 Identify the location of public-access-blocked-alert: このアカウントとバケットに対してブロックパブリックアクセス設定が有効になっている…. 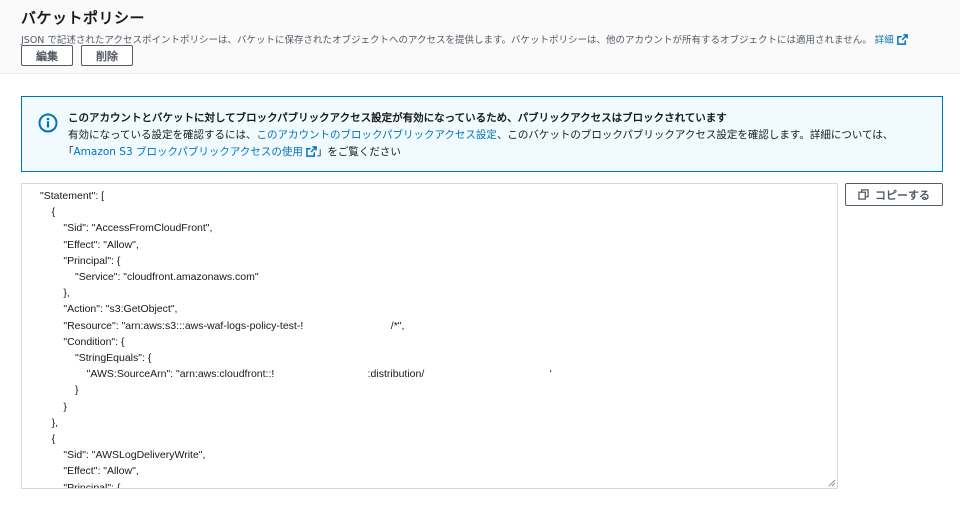
(482, 134).